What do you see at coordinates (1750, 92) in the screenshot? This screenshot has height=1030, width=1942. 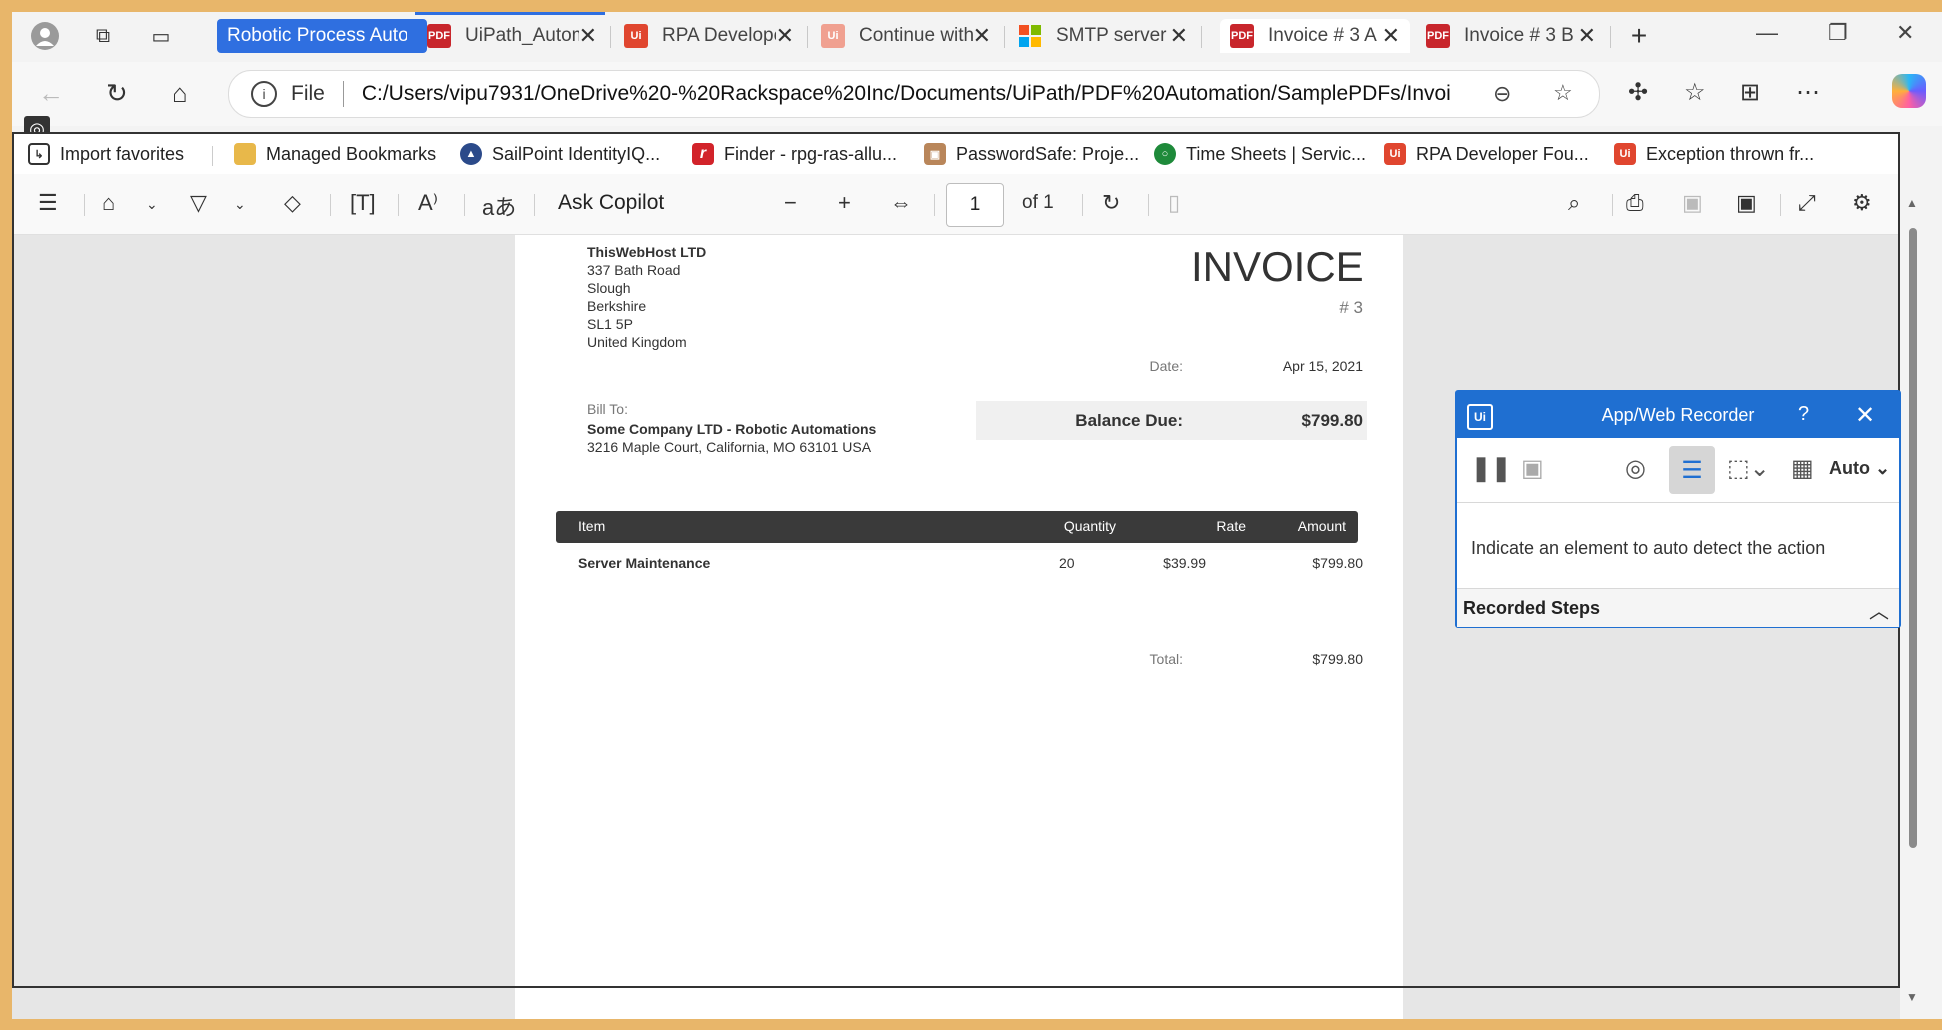 I see `collections-icon: ⊞` at bounding box center [1750, 92].